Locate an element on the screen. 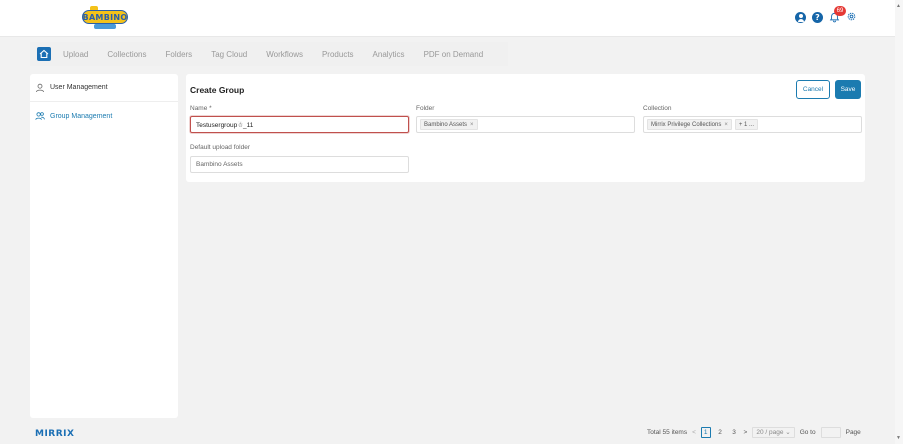 This screenshot has width=903, height=444. next-page-icon: > is located at coordinates (746, 432).